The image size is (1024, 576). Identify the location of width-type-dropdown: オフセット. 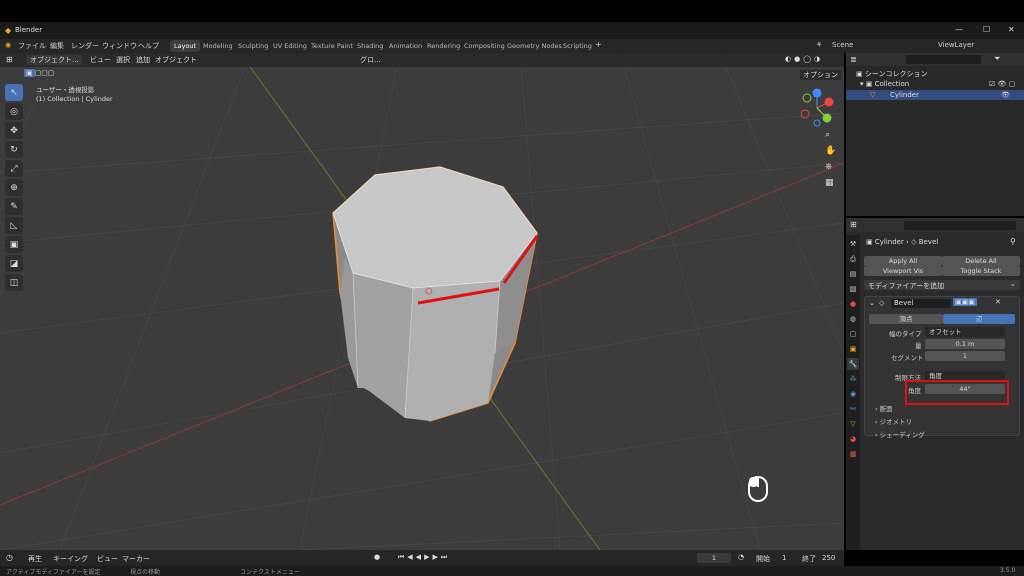
(965, 332).